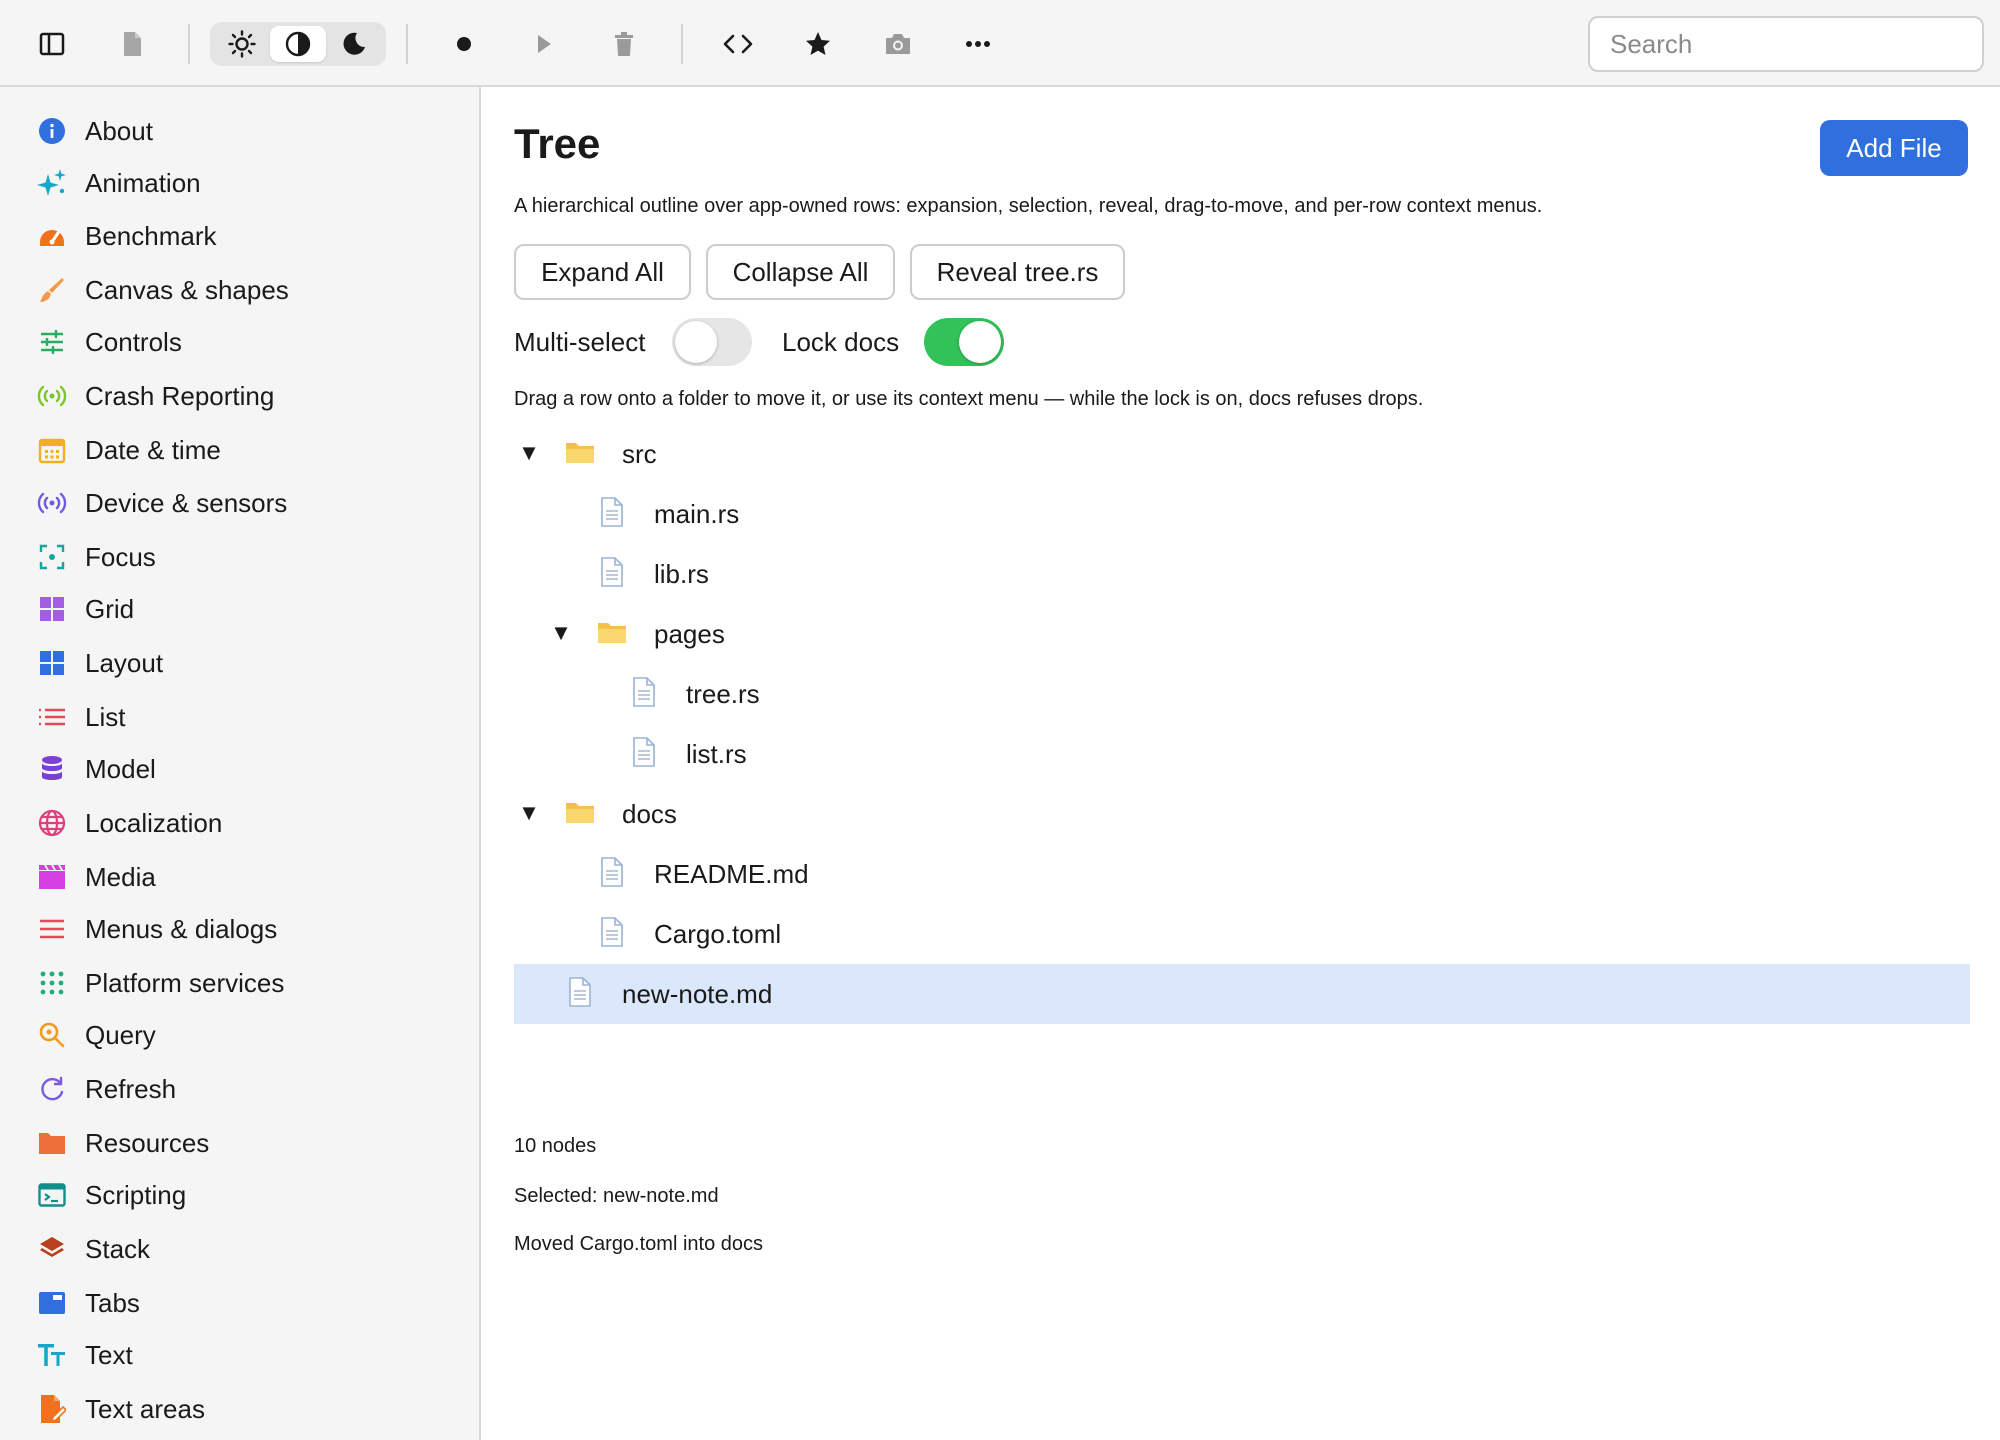  Describe the element at coordinates (143, 182) in the screenshot. I see `sidebar-item-label: Animation` at that location.